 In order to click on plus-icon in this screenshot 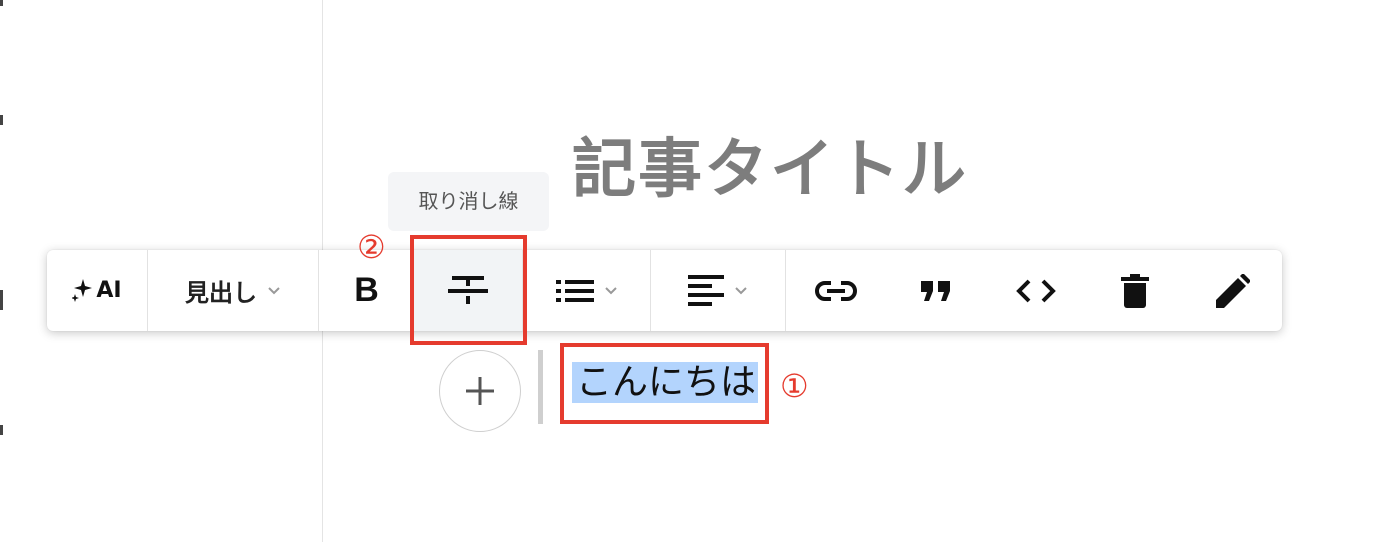, I will do `click(480, 391)`.